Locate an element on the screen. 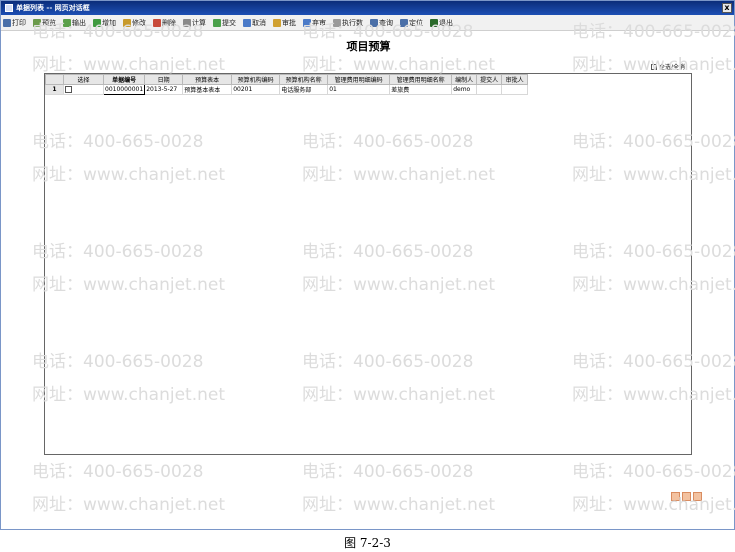 The height and width of the screenshot is (552, 735). window-title: 单据列表 -- 网页对话框 is located at coordinates (53, 8).